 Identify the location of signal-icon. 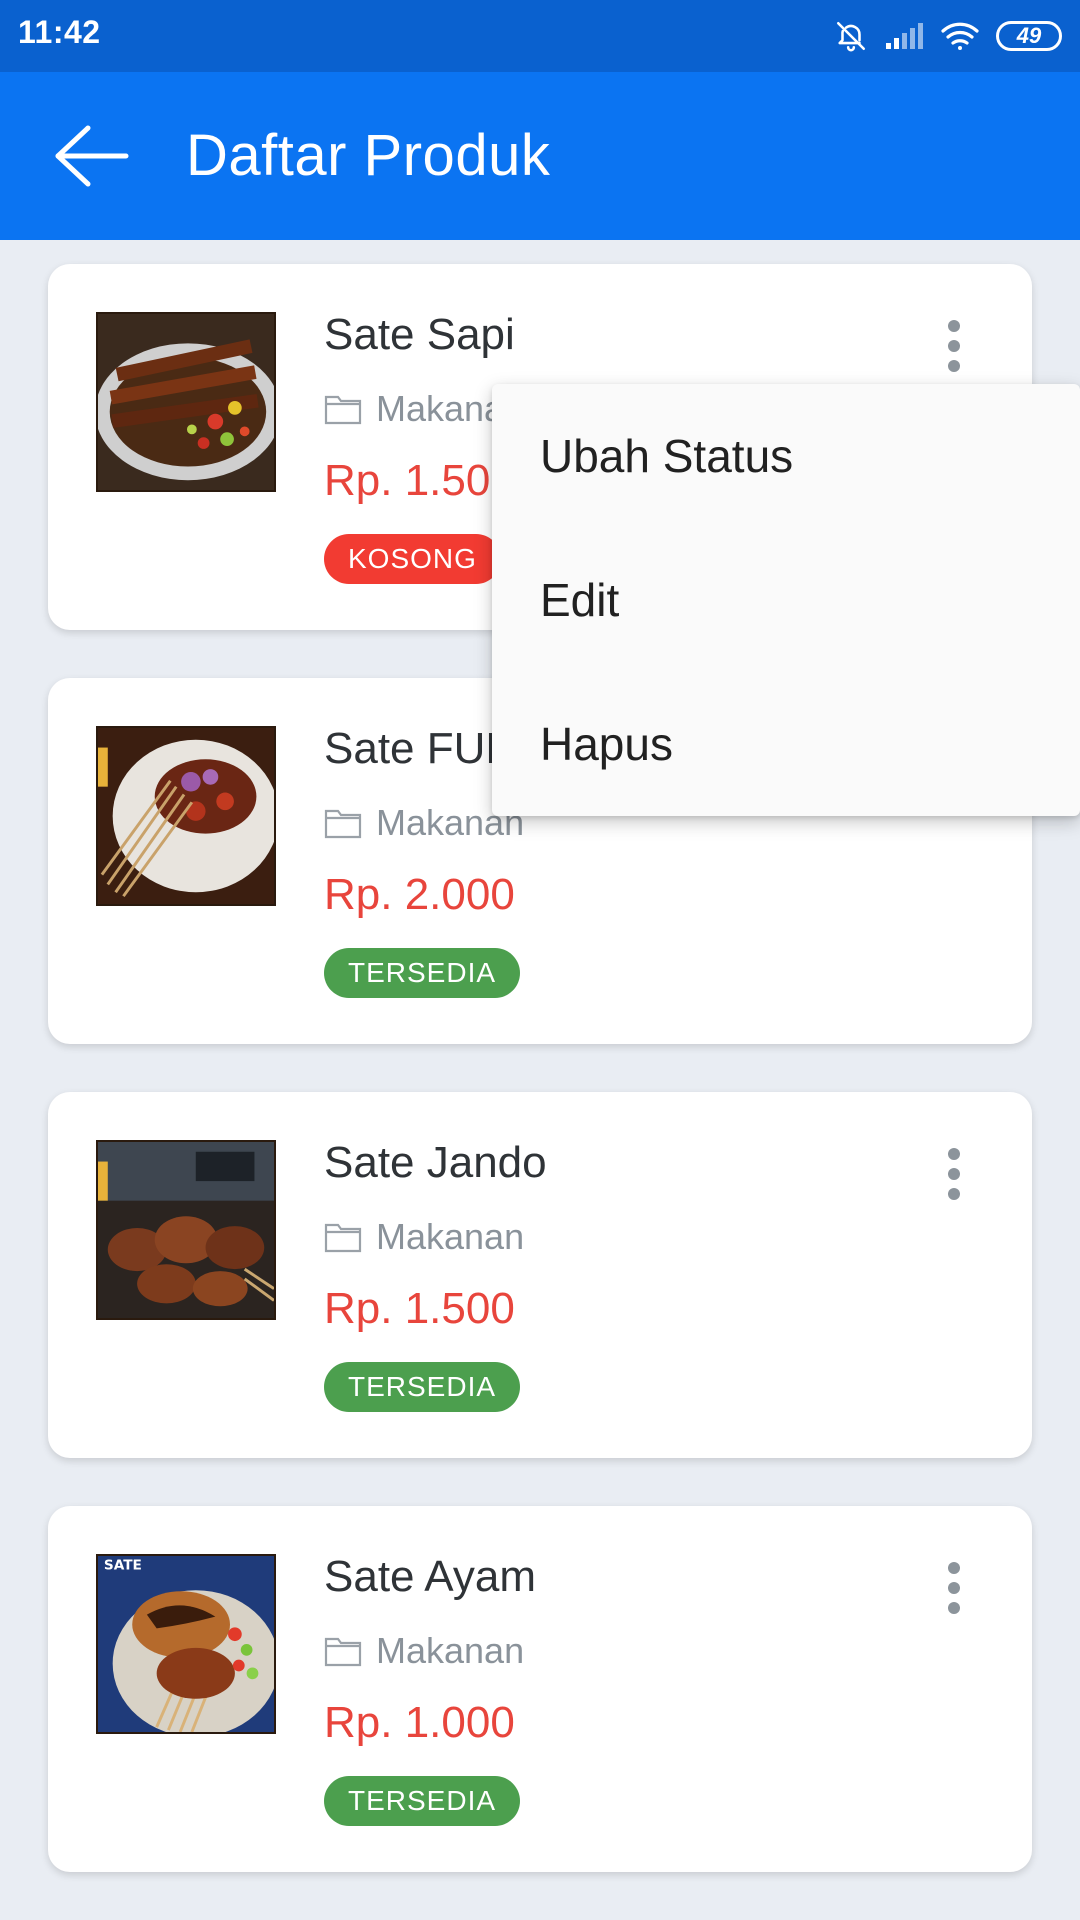
(904, 36).